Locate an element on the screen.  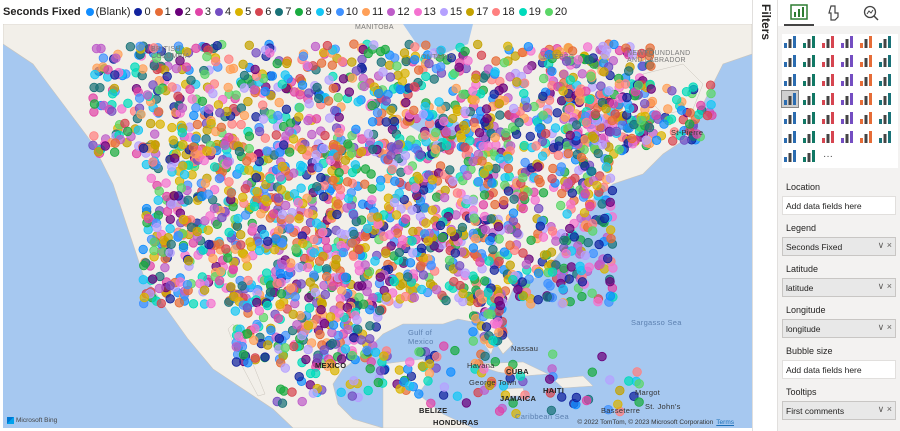
power-apps-icon is located at coordinates (790, 156).